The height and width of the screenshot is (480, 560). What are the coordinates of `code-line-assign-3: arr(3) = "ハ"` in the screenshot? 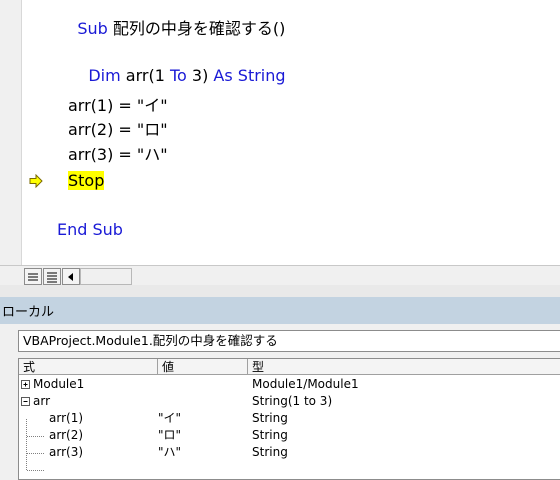 It's located at (118, 155).